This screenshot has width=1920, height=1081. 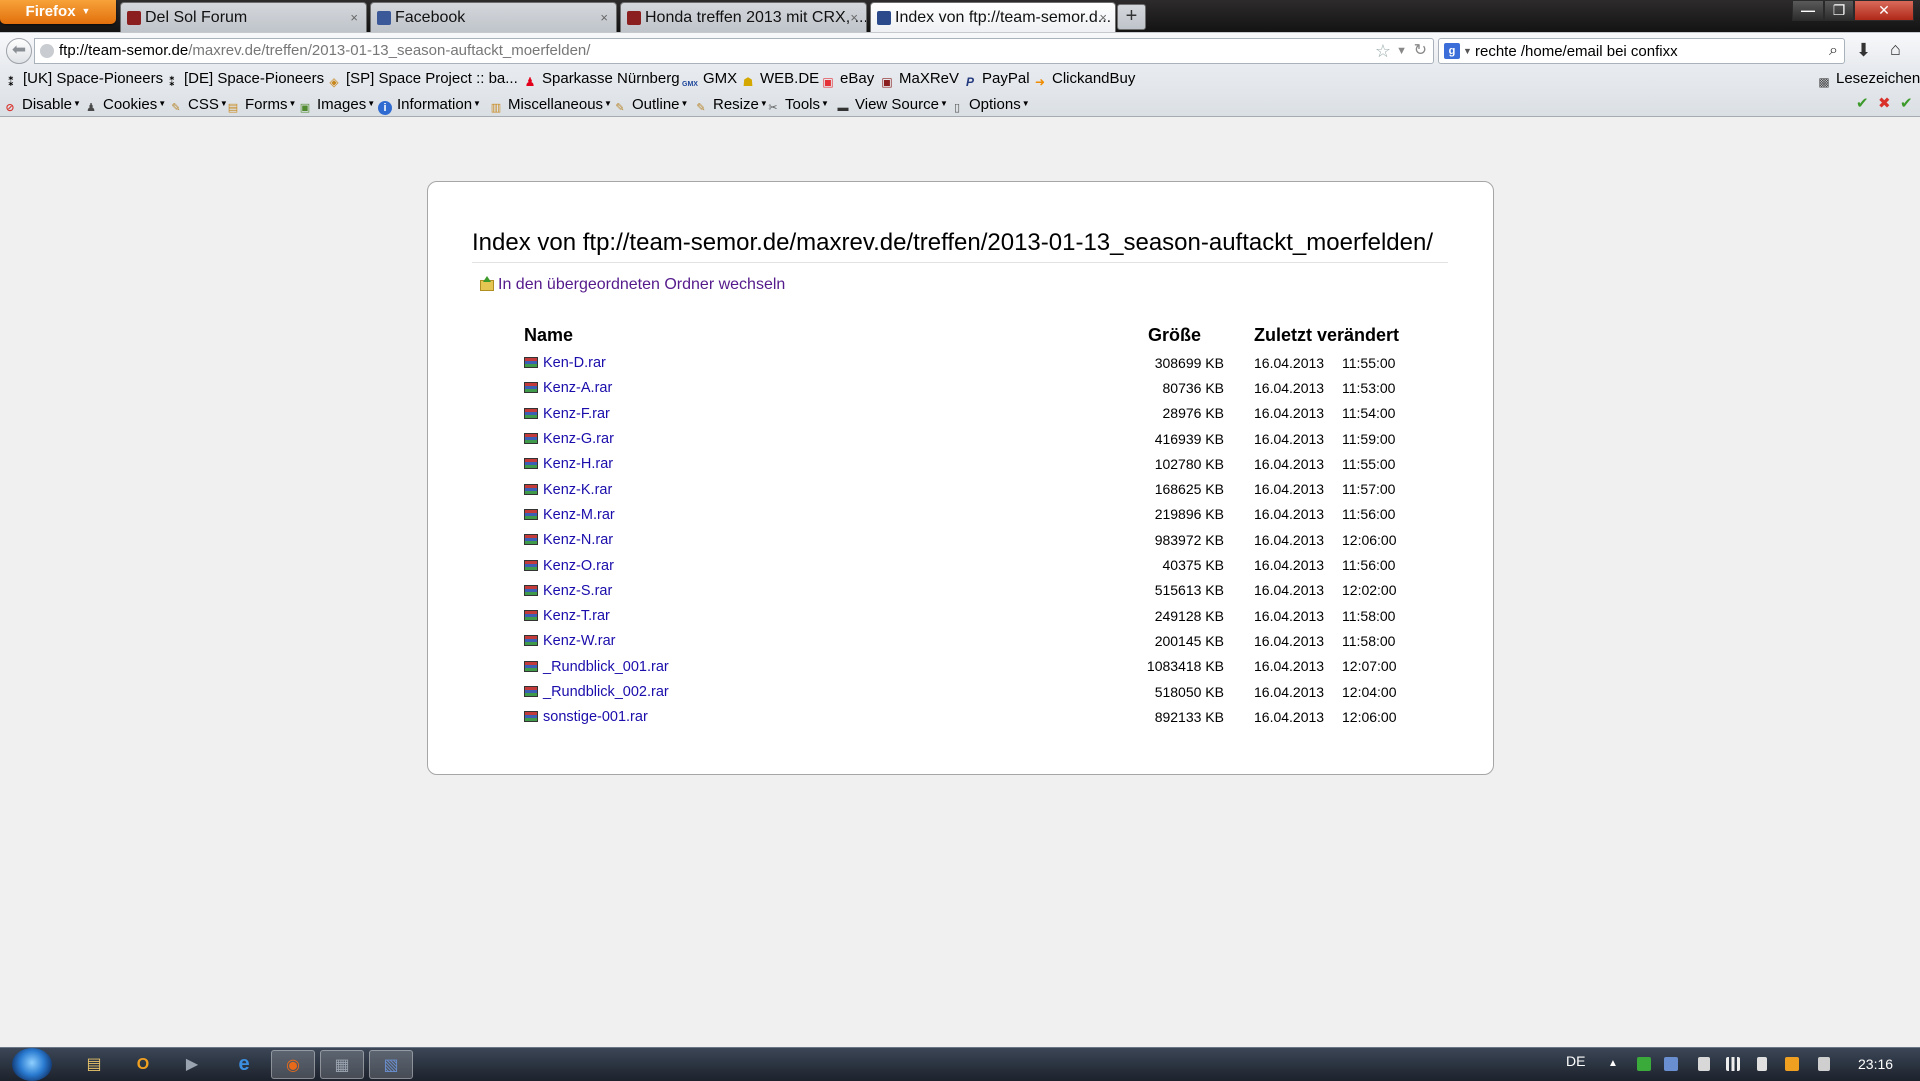 I want to click on taskbar-outlook: O, so click(x=143, y=1064).